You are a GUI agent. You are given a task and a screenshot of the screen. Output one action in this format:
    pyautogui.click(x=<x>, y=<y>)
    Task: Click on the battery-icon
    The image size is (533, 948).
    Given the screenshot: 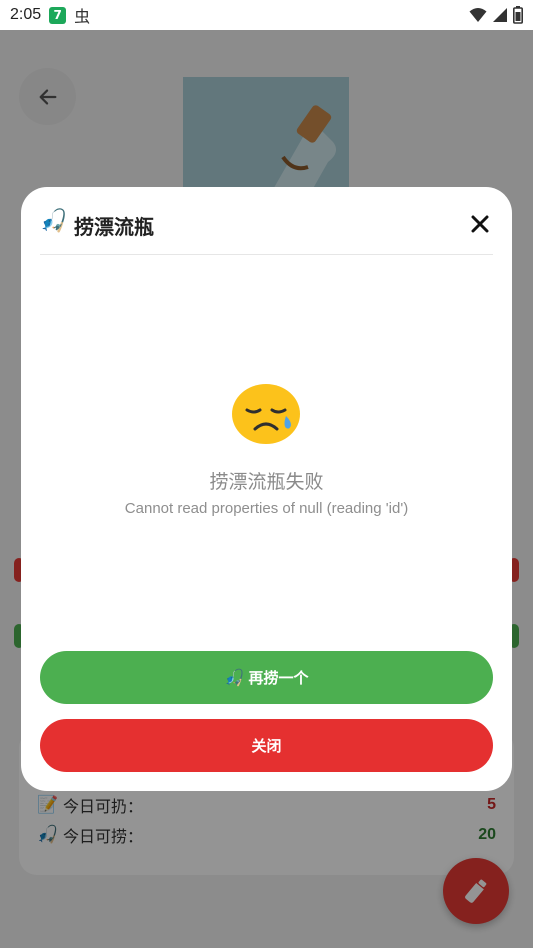 What is the action you would take?
    pyautogui.click(x=518, y=15)
    